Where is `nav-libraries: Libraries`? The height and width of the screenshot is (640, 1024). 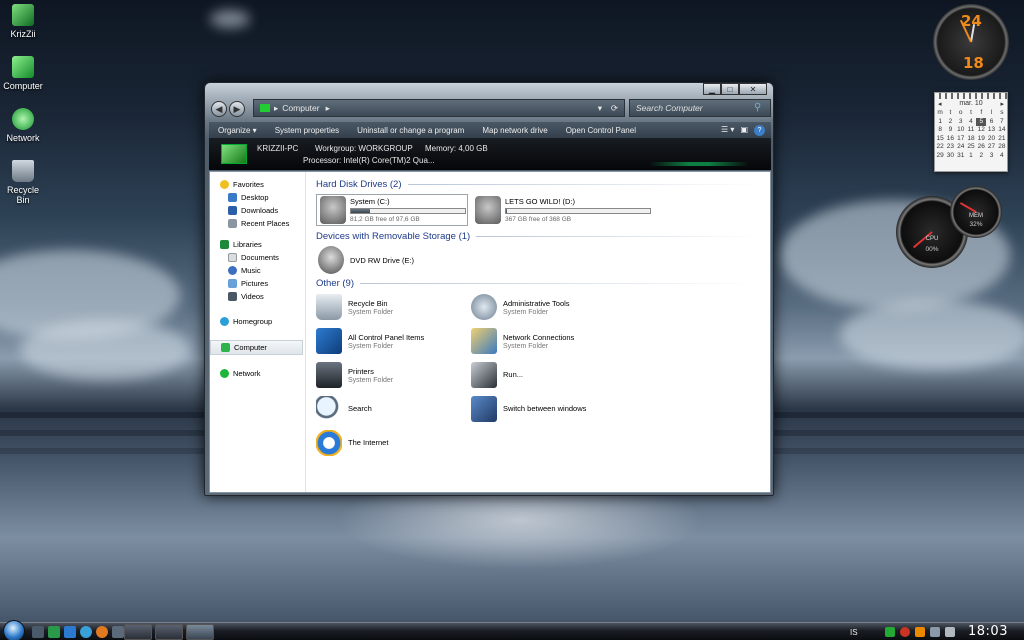
nav-libraries: Libraries is located at coordinates (257, 244).